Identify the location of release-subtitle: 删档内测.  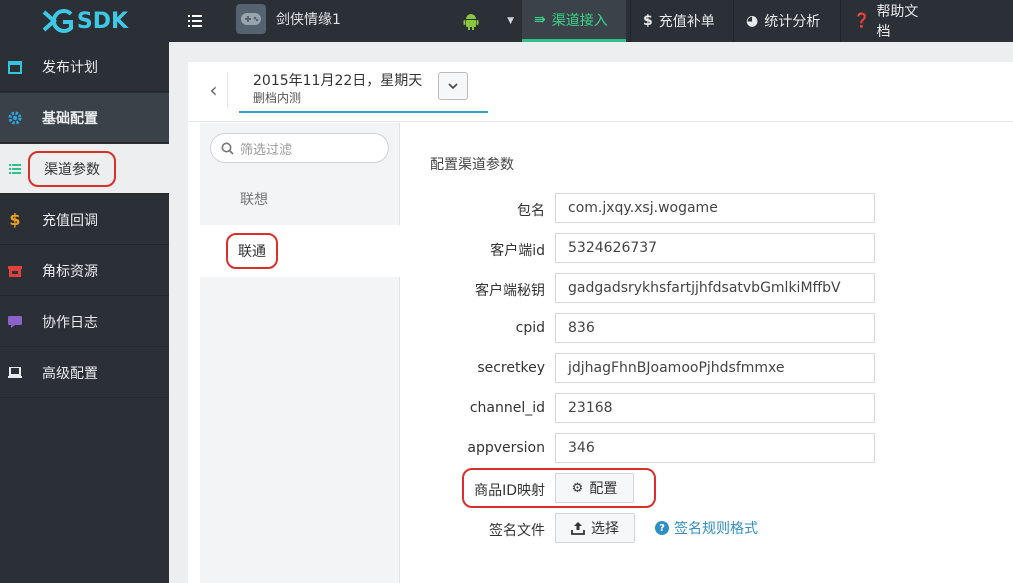
(277, 98).